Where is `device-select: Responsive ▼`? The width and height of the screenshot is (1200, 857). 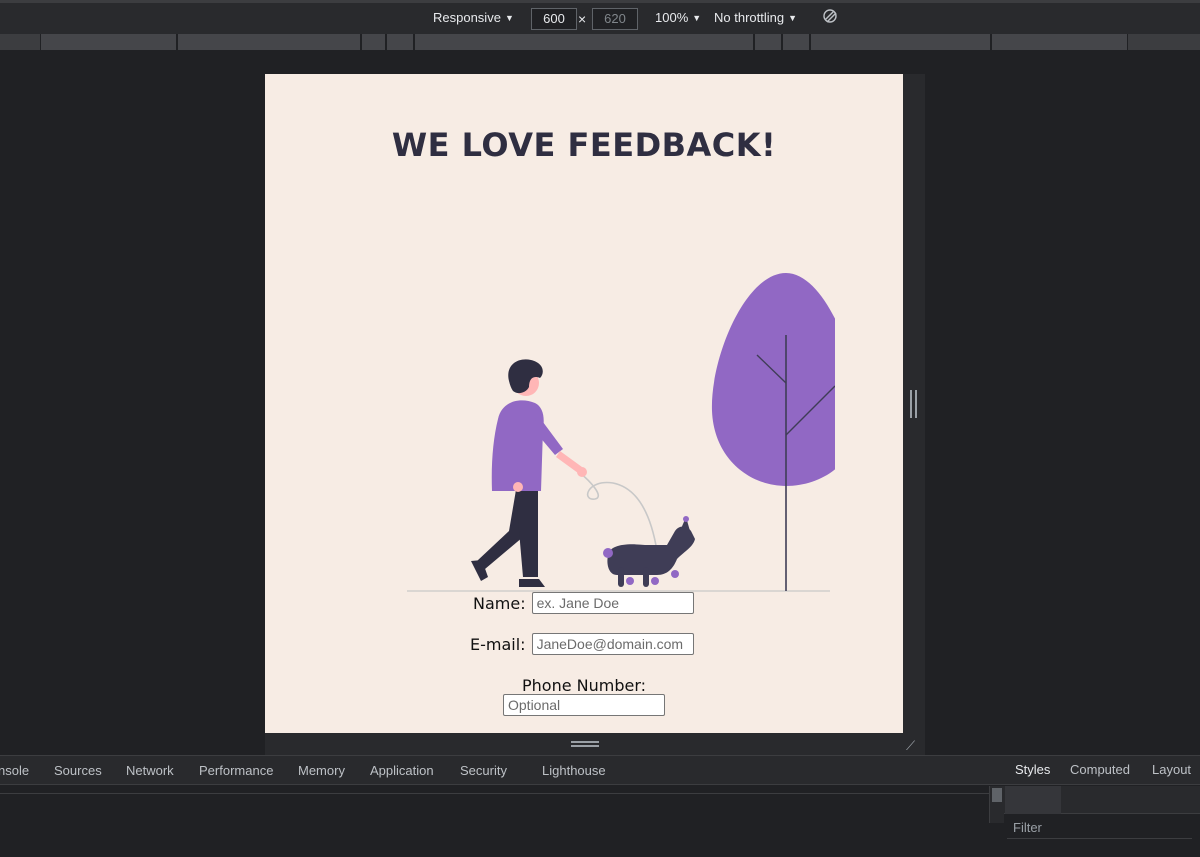
device-select: Responsive ▼ is located at coordinates (473, 17).